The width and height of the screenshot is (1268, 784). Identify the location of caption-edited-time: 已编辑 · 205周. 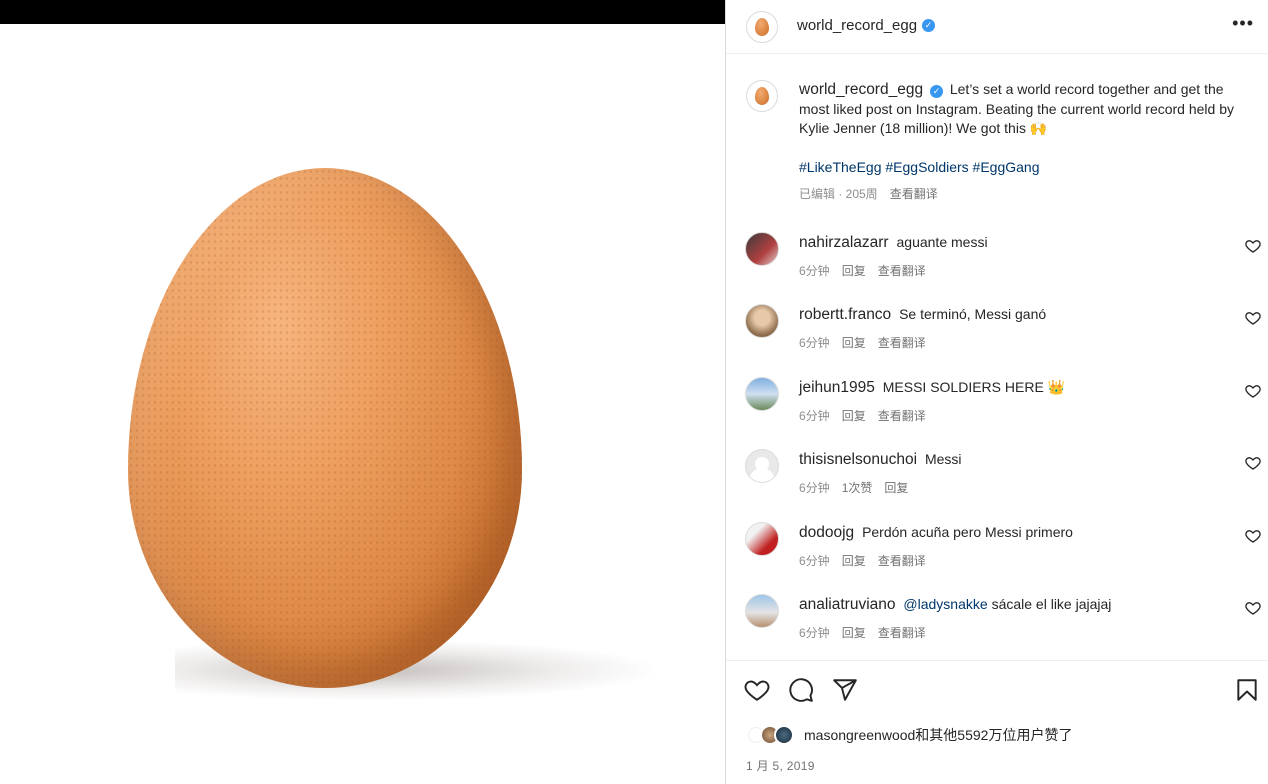
(838, 194).